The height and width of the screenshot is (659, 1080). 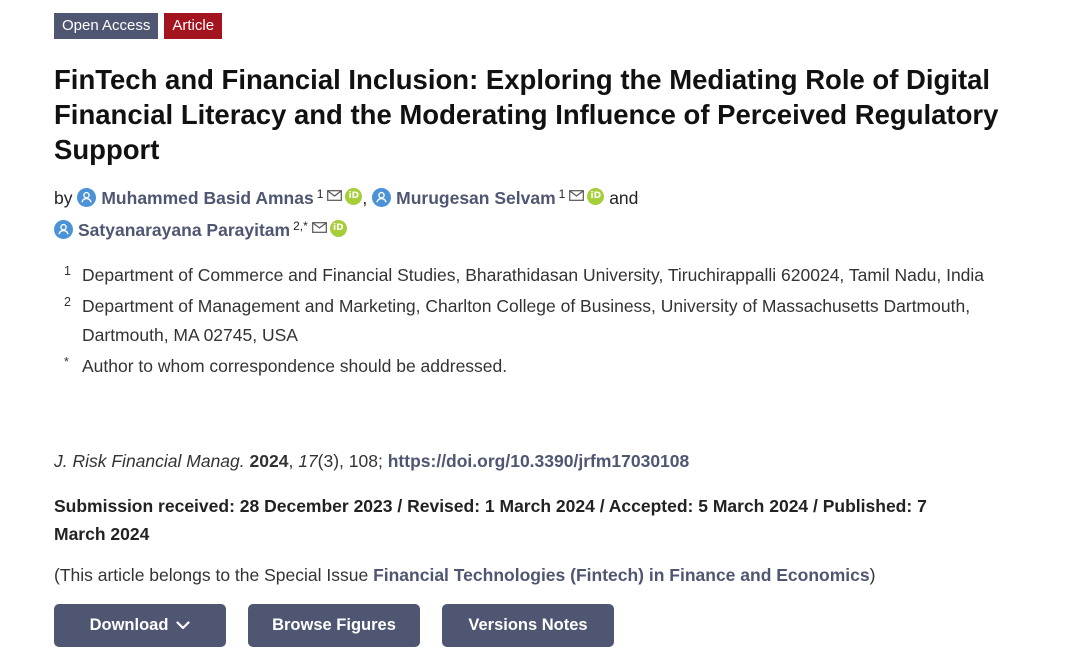 I want to click on affiliation-marker: 2,*, so click(x=300, y=226).